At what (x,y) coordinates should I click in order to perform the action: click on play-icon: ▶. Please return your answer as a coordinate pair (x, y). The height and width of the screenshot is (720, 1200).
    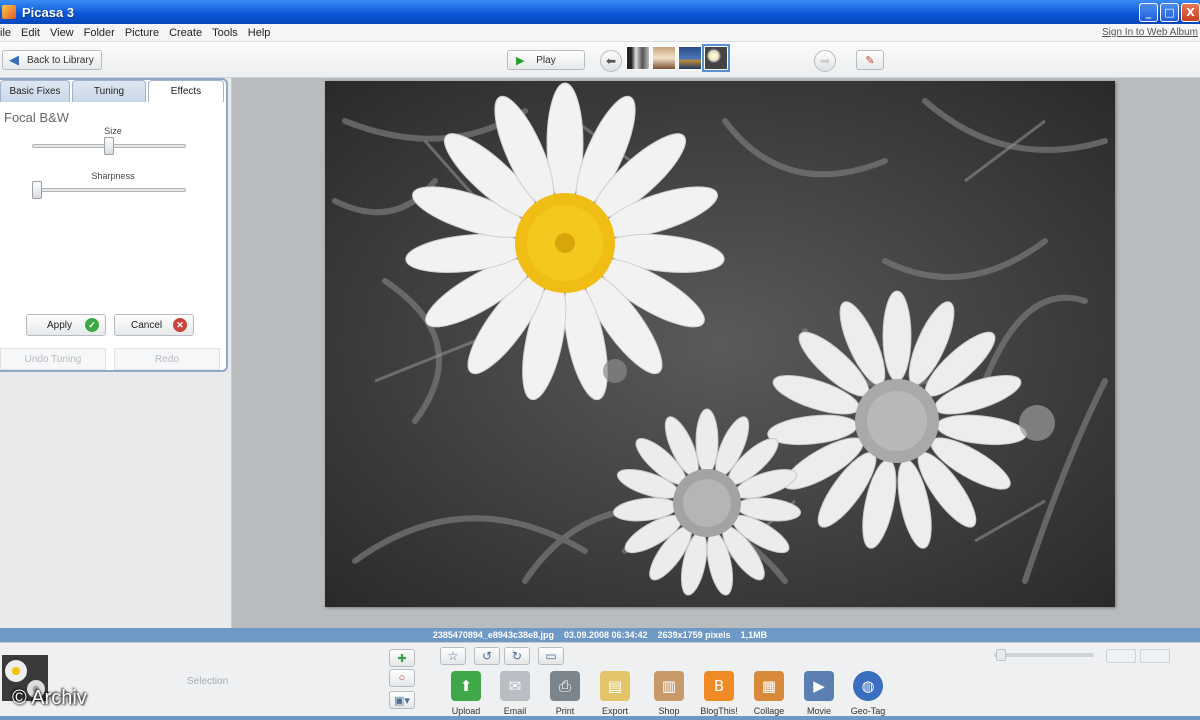
    Looking at the image, I should click on (520, 60).